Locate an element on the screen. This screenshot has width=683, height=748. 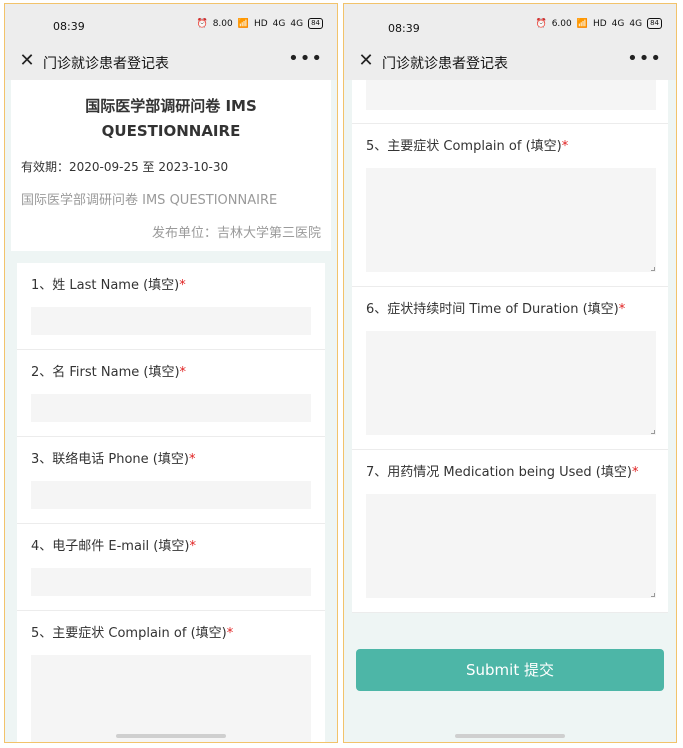
question-email: 4、电子邮件 E-mail (填空)* is located at coordinates (171, 567).